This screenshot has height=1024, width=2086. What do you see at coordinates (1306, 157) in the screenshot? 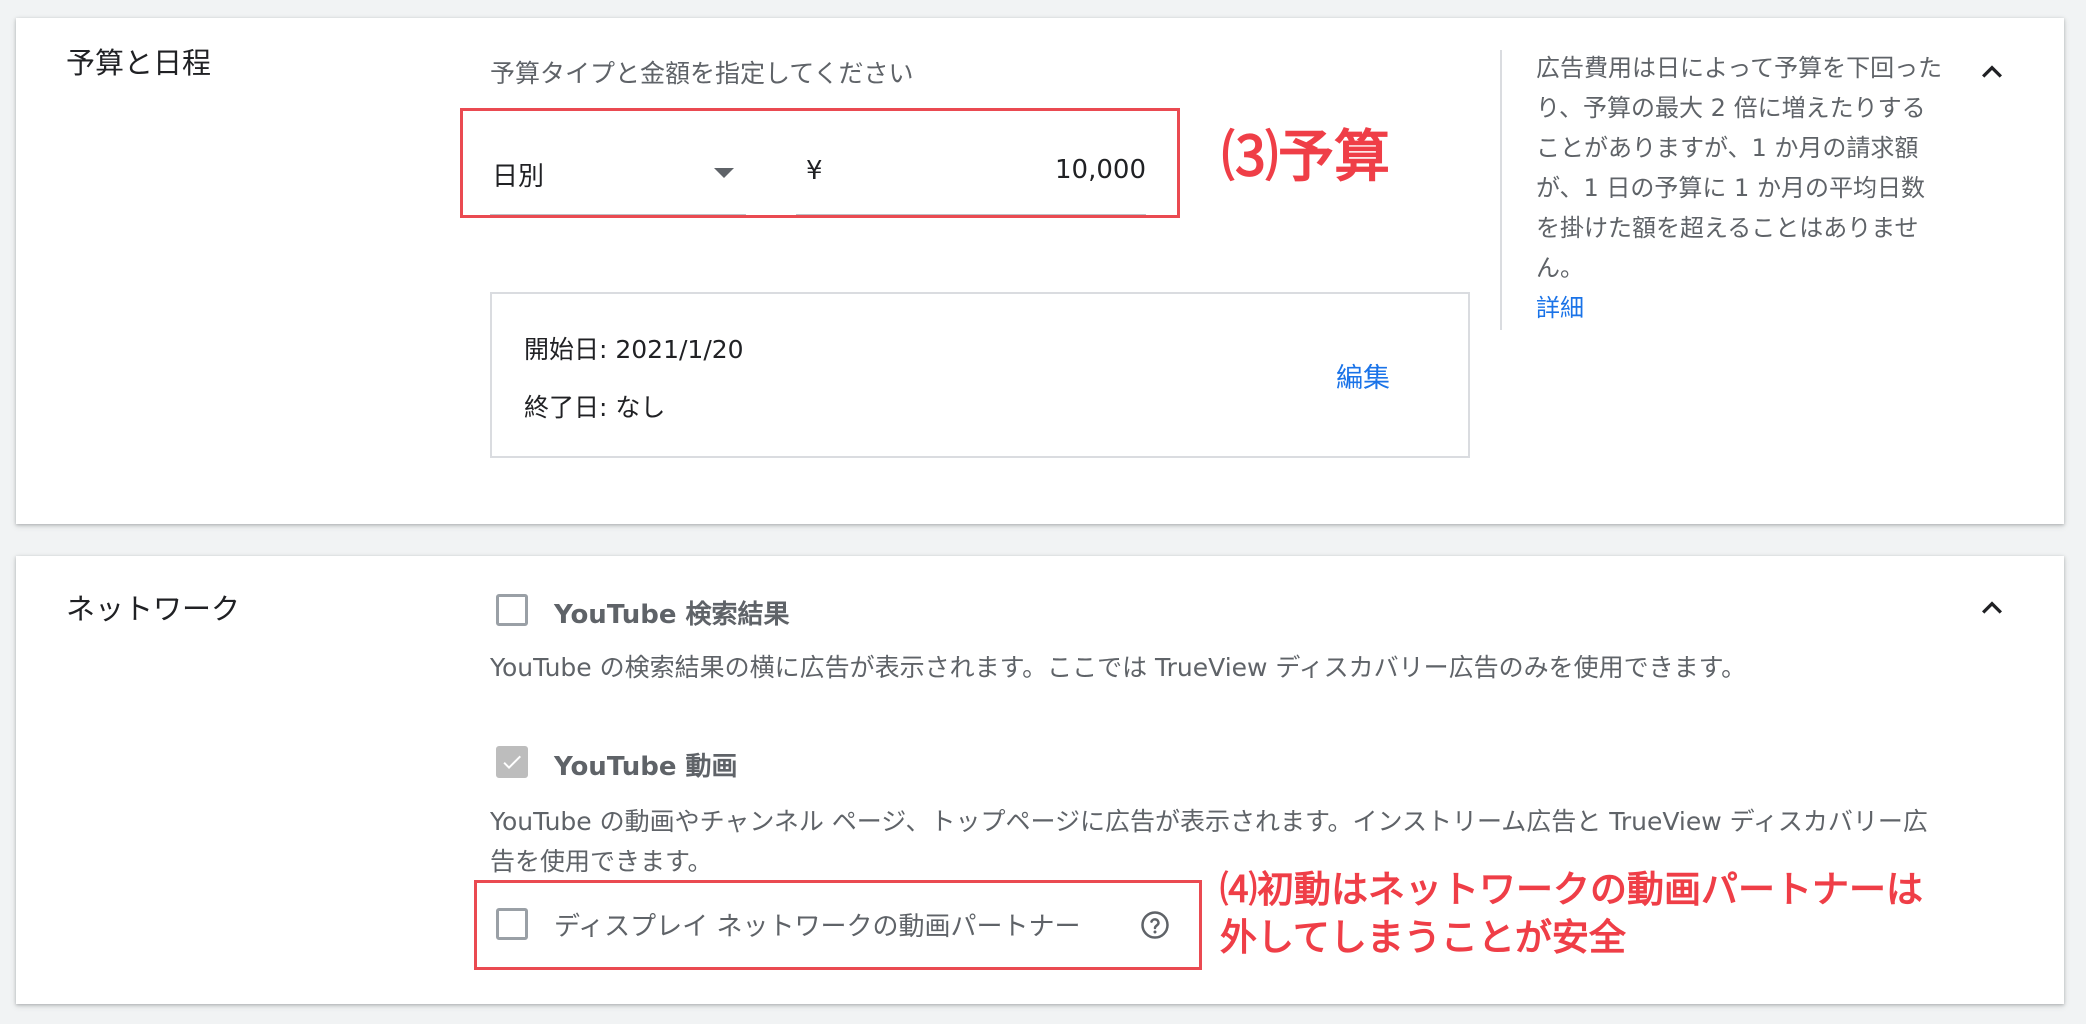
I see `budget-annotation: ⑶予算` at bounding box center [1306, 157].